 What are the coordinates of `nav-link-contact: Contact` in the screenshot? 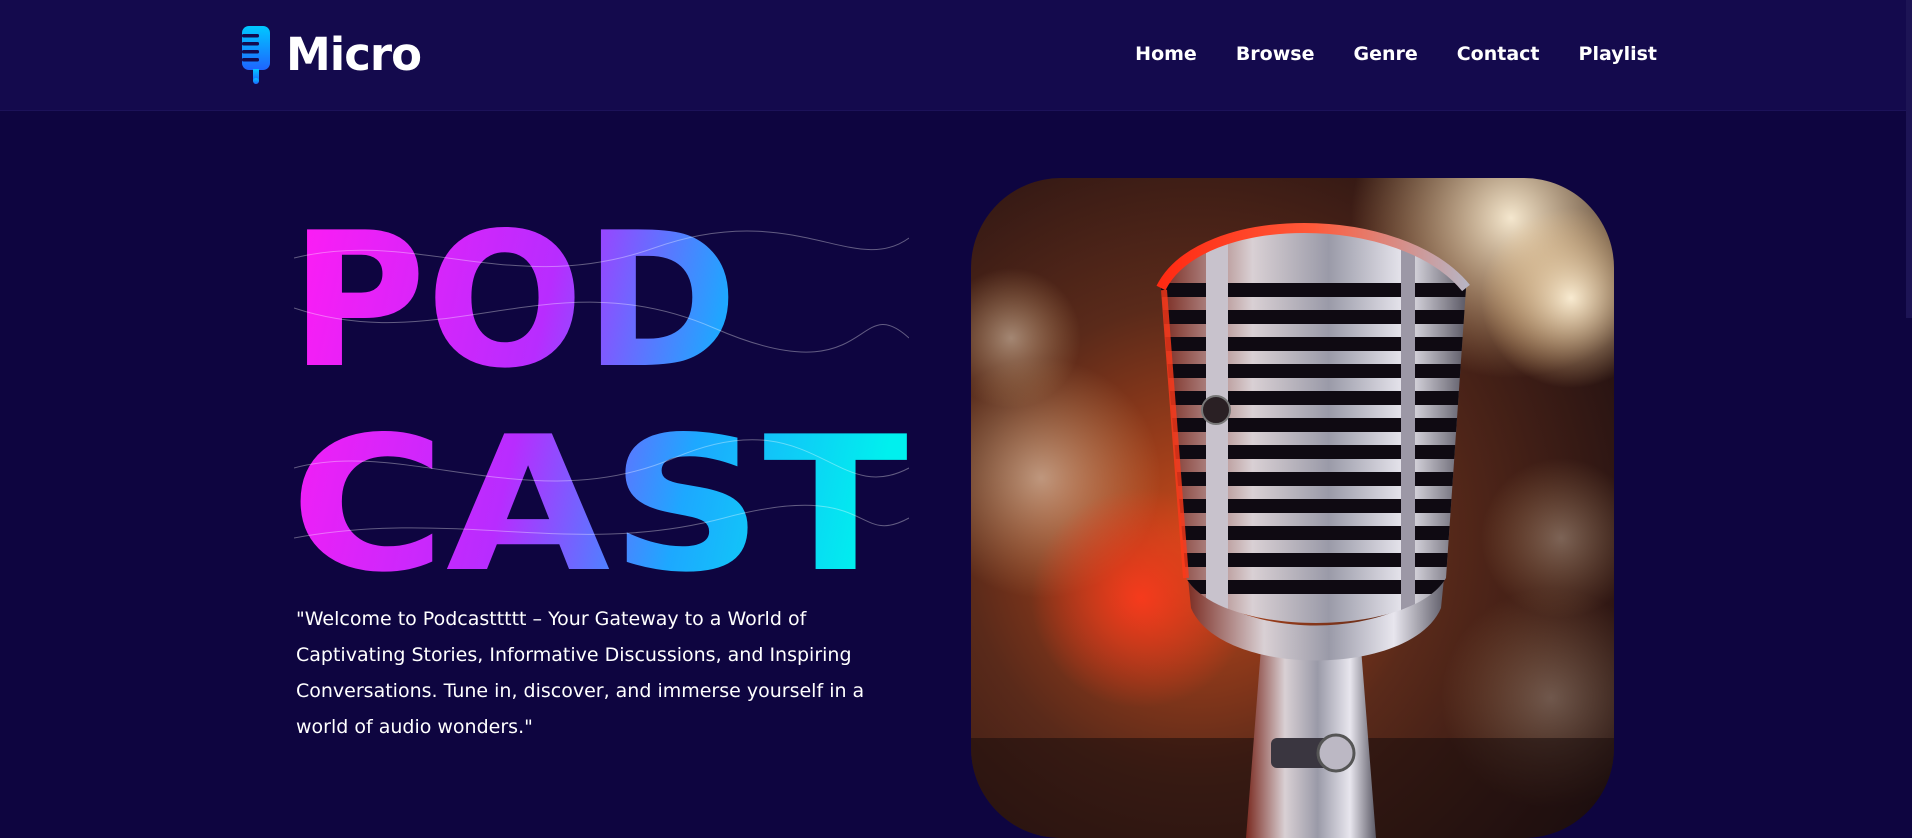 It's located at (1498, 54).